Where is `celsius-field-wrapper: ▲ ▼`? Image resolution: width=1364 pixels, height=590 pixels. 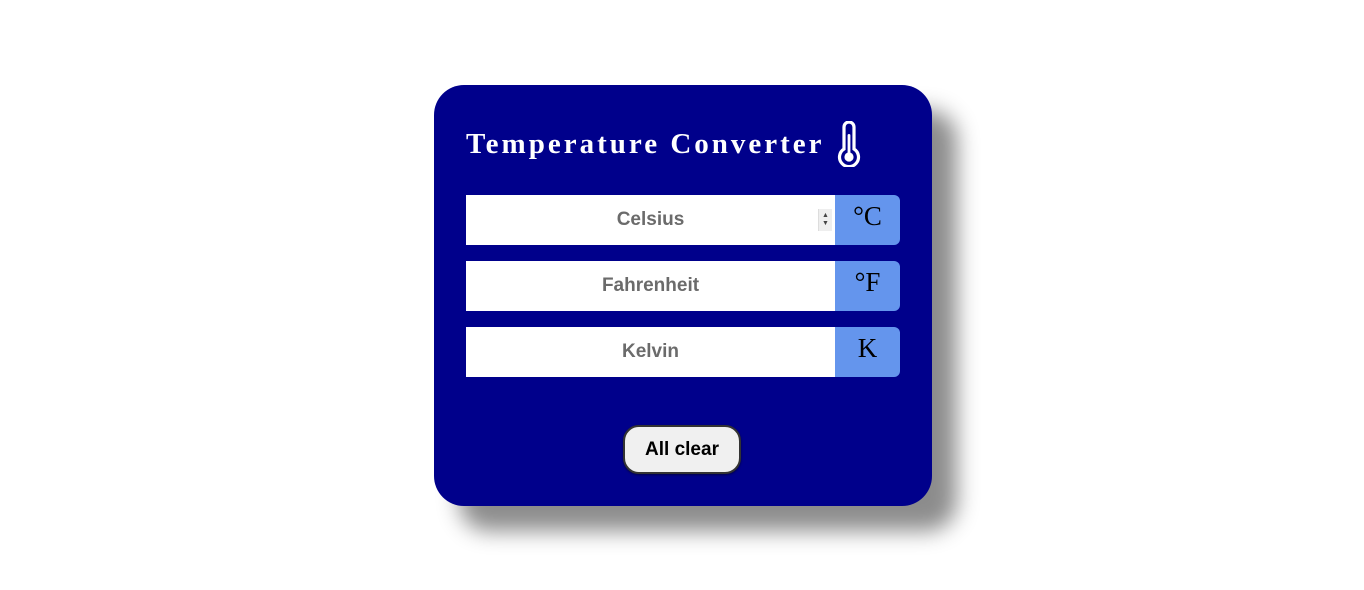 celsius-field-wrapper: ▲ ▼ is located at coordinates (650, 220).